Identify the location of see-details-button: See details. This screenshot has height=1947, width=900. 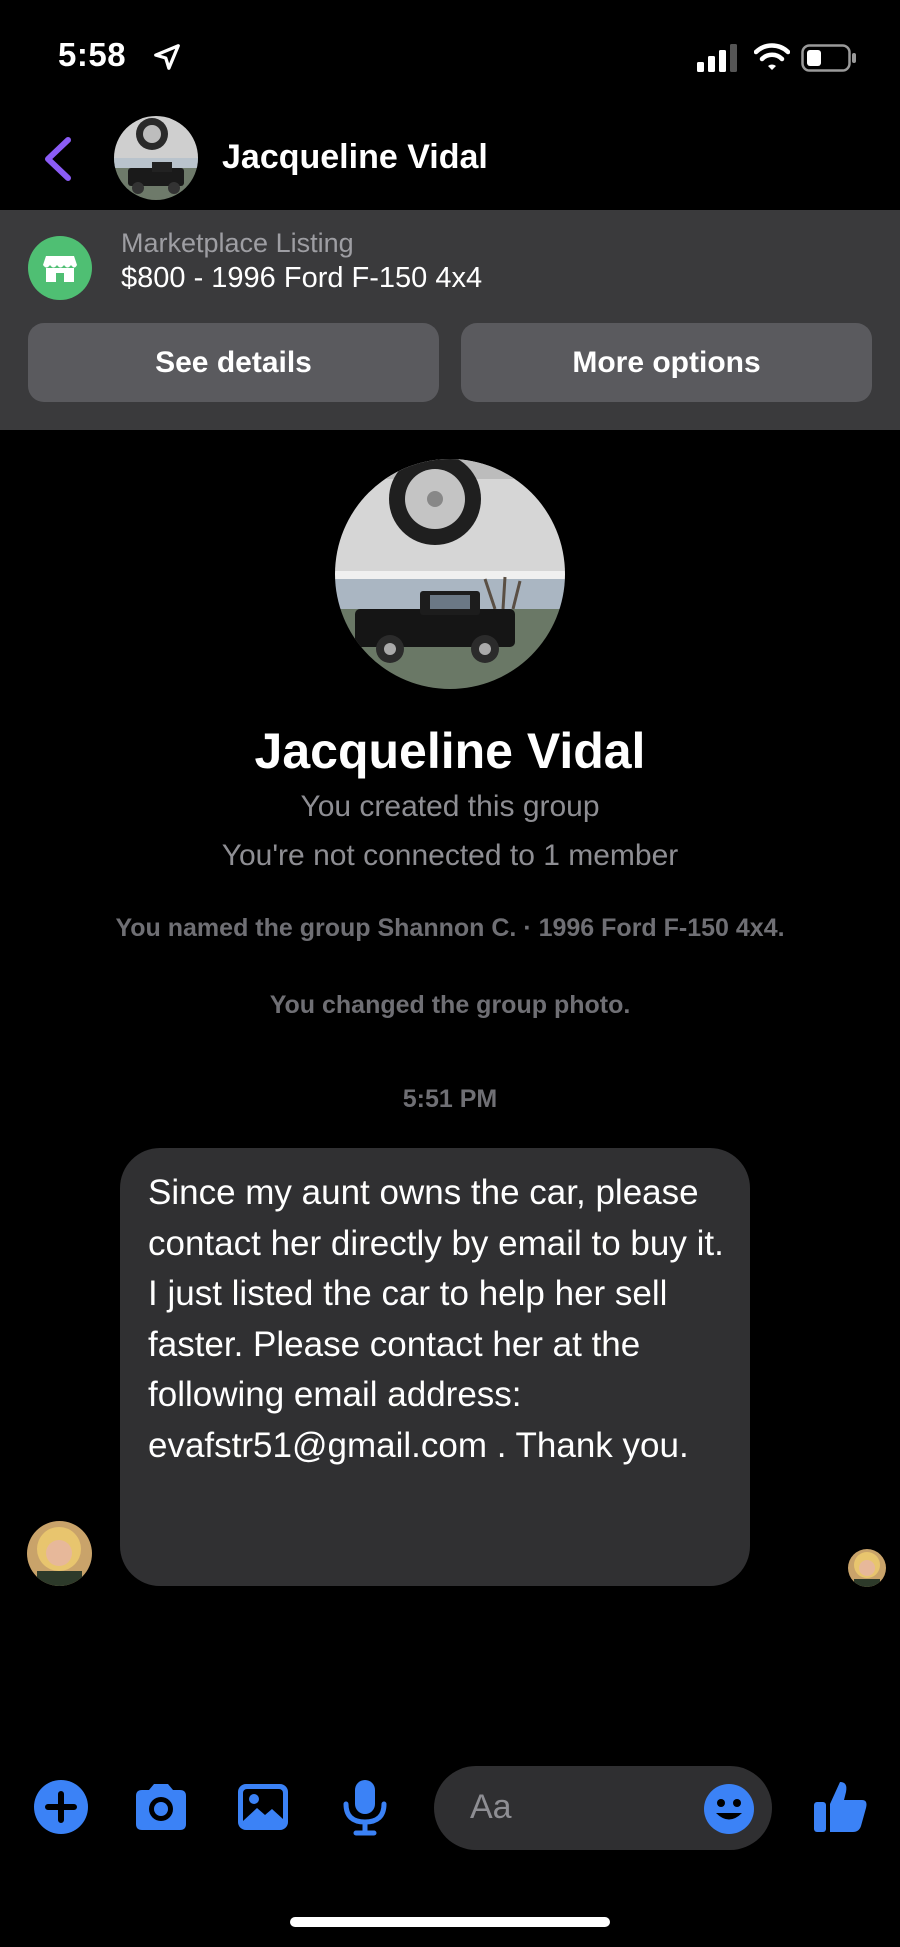
(233, 362).